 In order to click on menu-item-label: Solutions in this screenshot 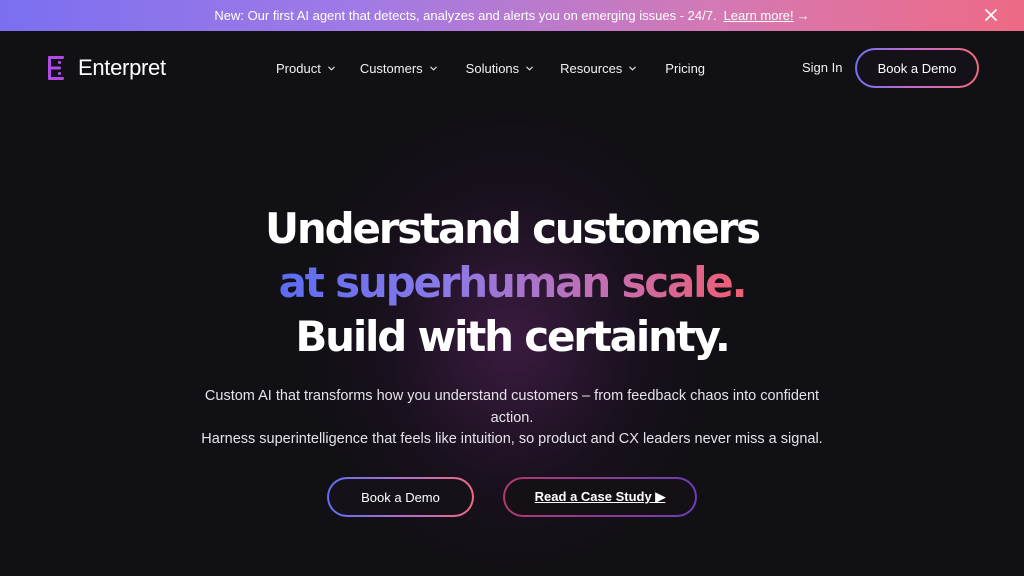, I will do `click(492, 68)`.